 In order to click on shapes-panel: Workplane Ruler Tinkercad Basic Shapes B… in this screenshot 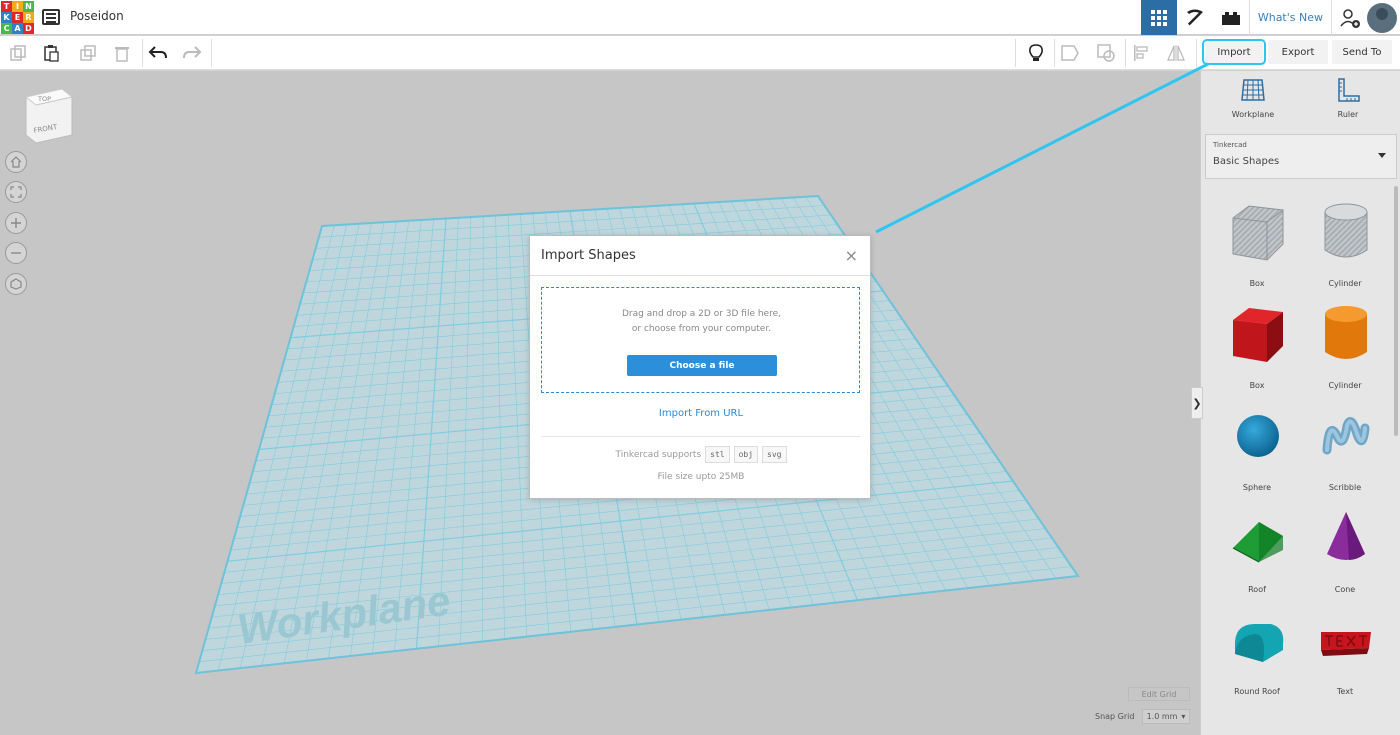, I will do `click(1300, 403)`.